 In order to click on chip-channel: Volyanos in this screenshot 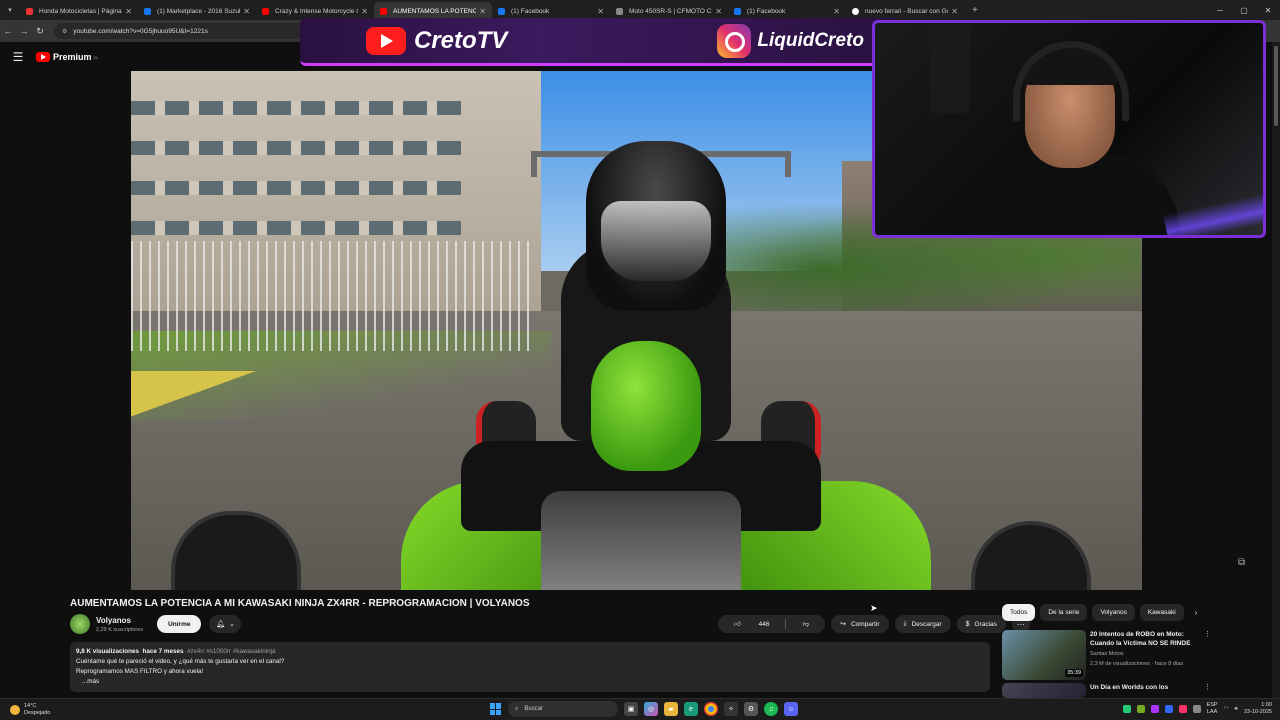, I will do `click(1113, 612)`.